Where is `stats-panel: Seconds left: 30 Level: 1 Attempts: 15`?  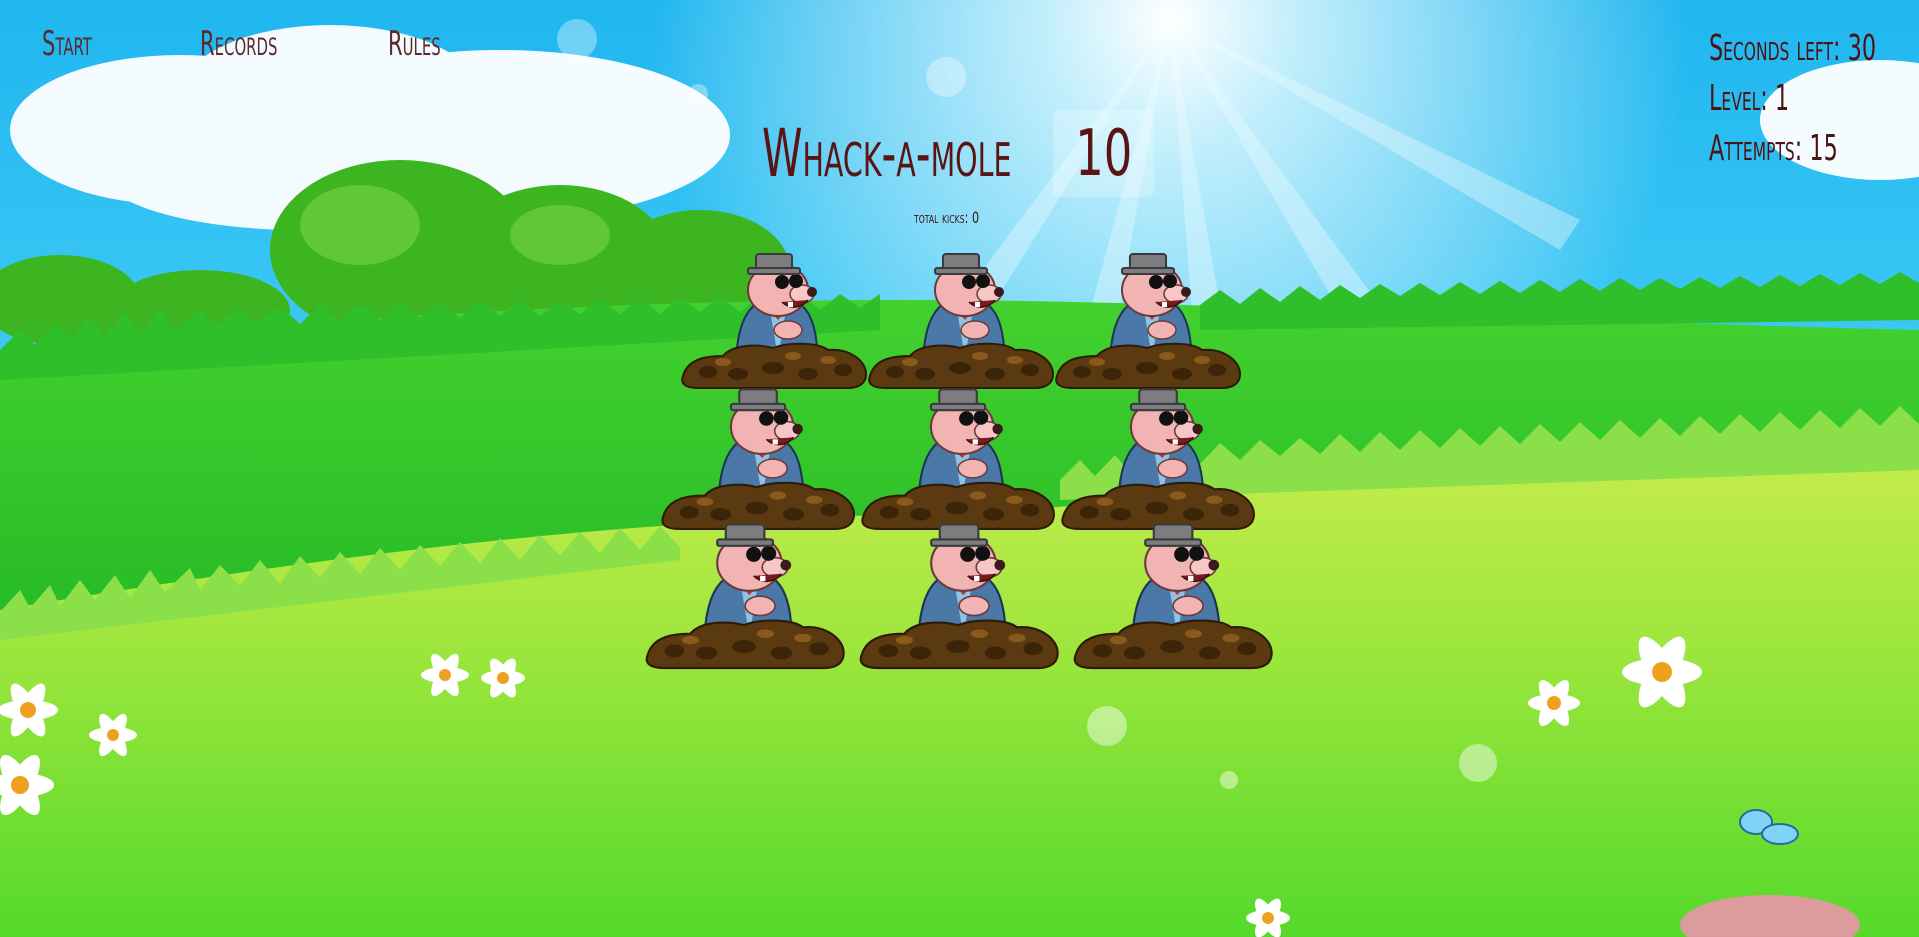
stats-panel: Seconds left: 30 Level: 1 Attempts: 15 is located at coordinates (1814, 99).